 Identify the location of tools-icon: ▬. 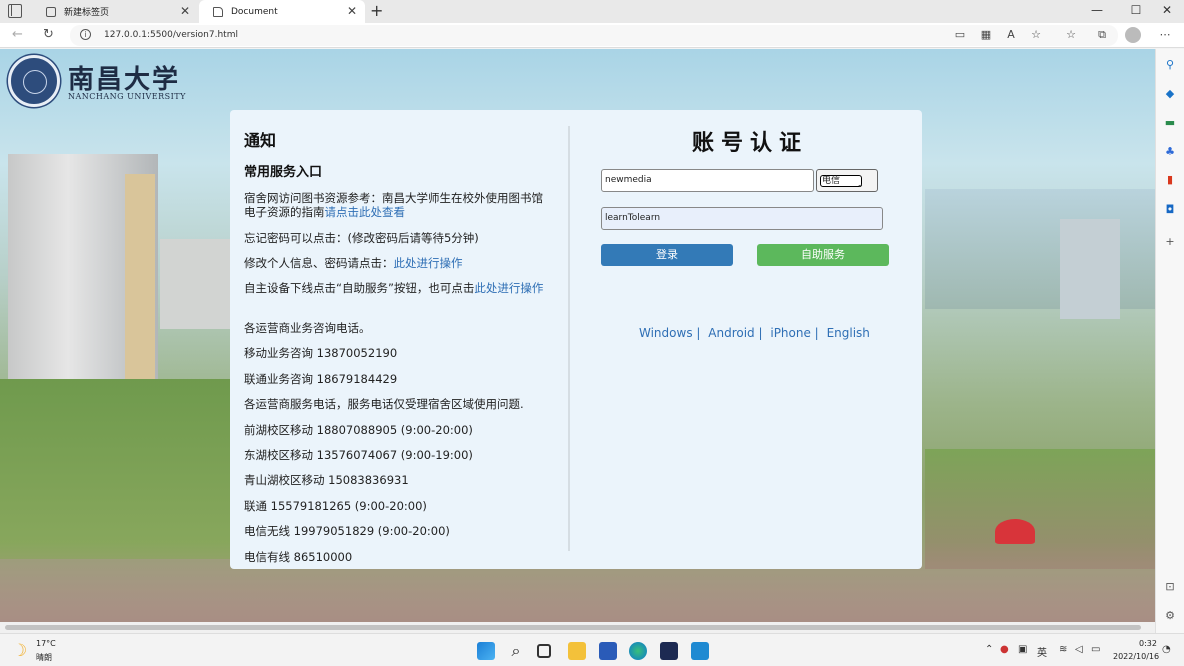
(1170, 123).